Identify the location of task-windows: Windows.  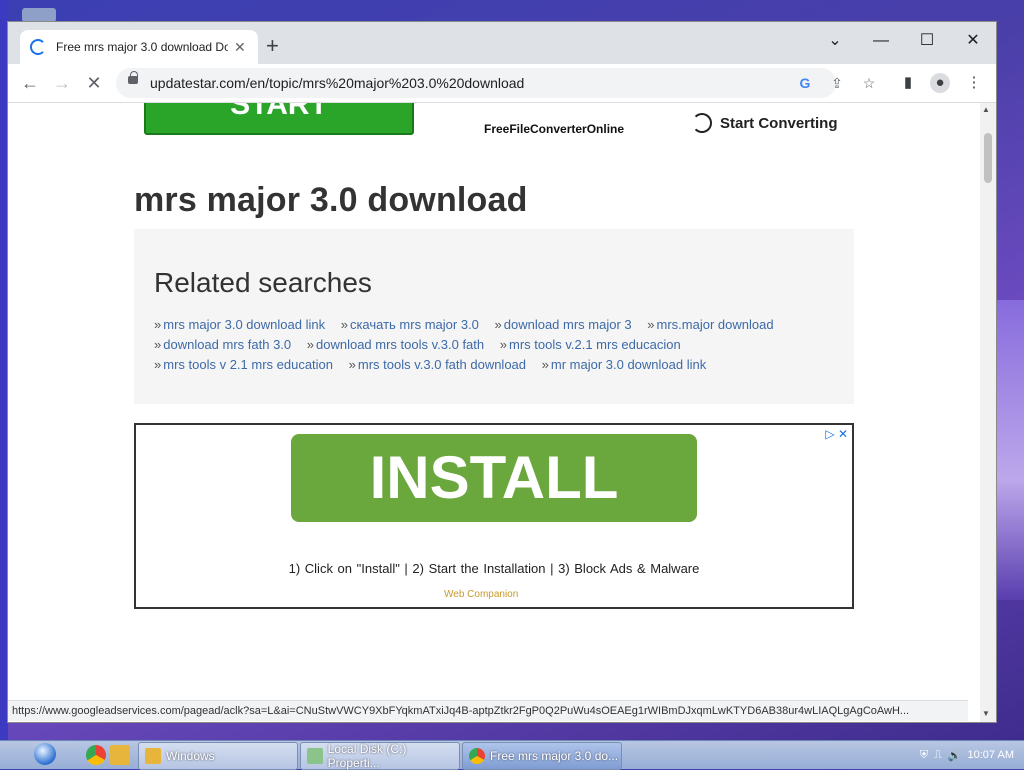
(218, 756).